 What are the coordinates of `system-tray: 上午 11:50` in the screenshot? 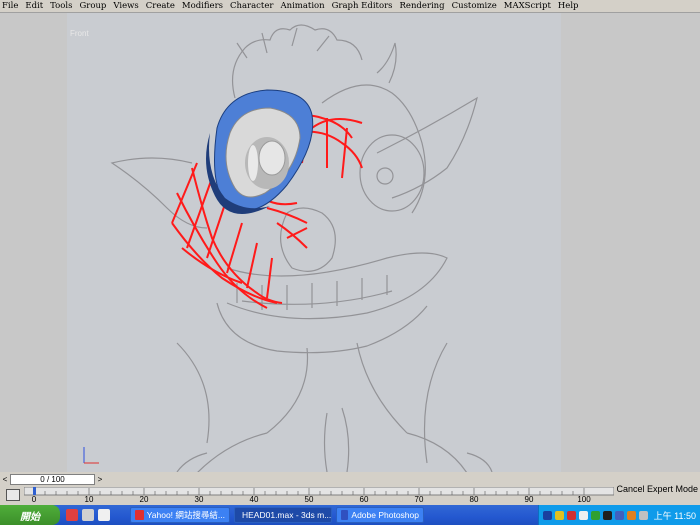 It's located at (618, 515).